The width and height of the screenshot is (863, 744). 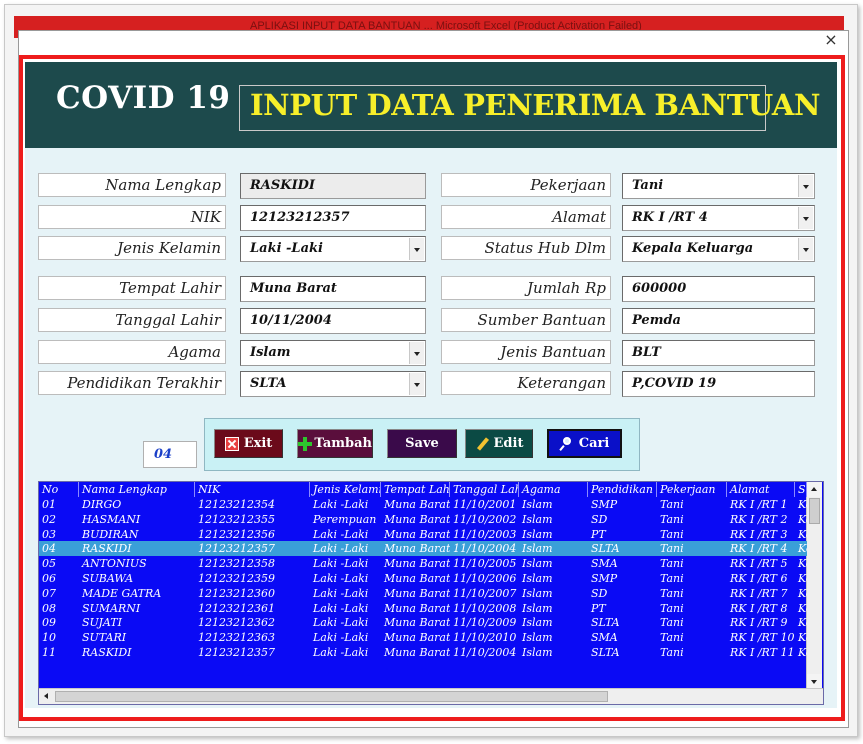 What do you see at coordinates (598, 534) in the screenshot?
I see `table-cell: PT` at bounding box center [598, 534].